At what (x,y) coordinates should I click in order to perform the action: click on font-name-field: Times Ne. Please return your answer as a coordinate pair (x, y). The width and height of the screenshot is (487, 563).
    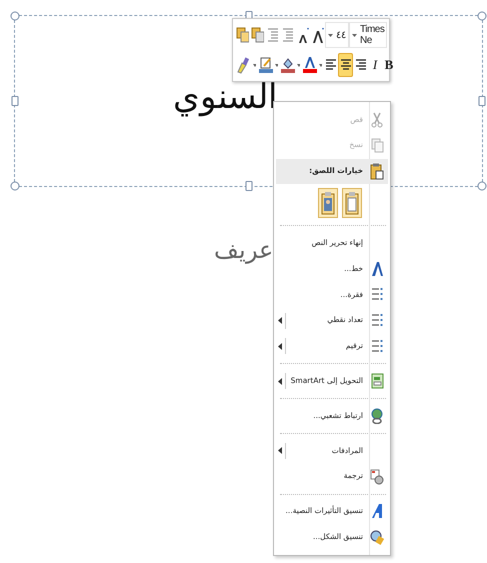
    Looking at the image, I should click on (368, 35).